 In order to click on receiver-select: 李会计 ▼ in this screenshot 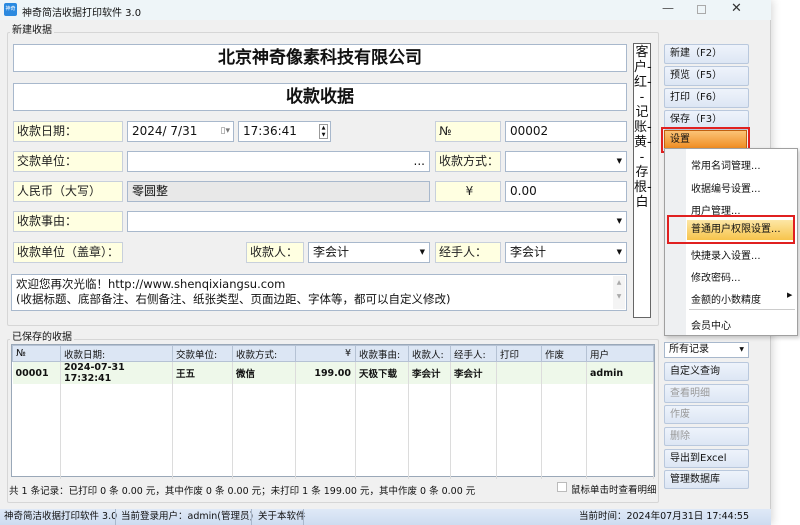, I will do `click(369, 252)`.